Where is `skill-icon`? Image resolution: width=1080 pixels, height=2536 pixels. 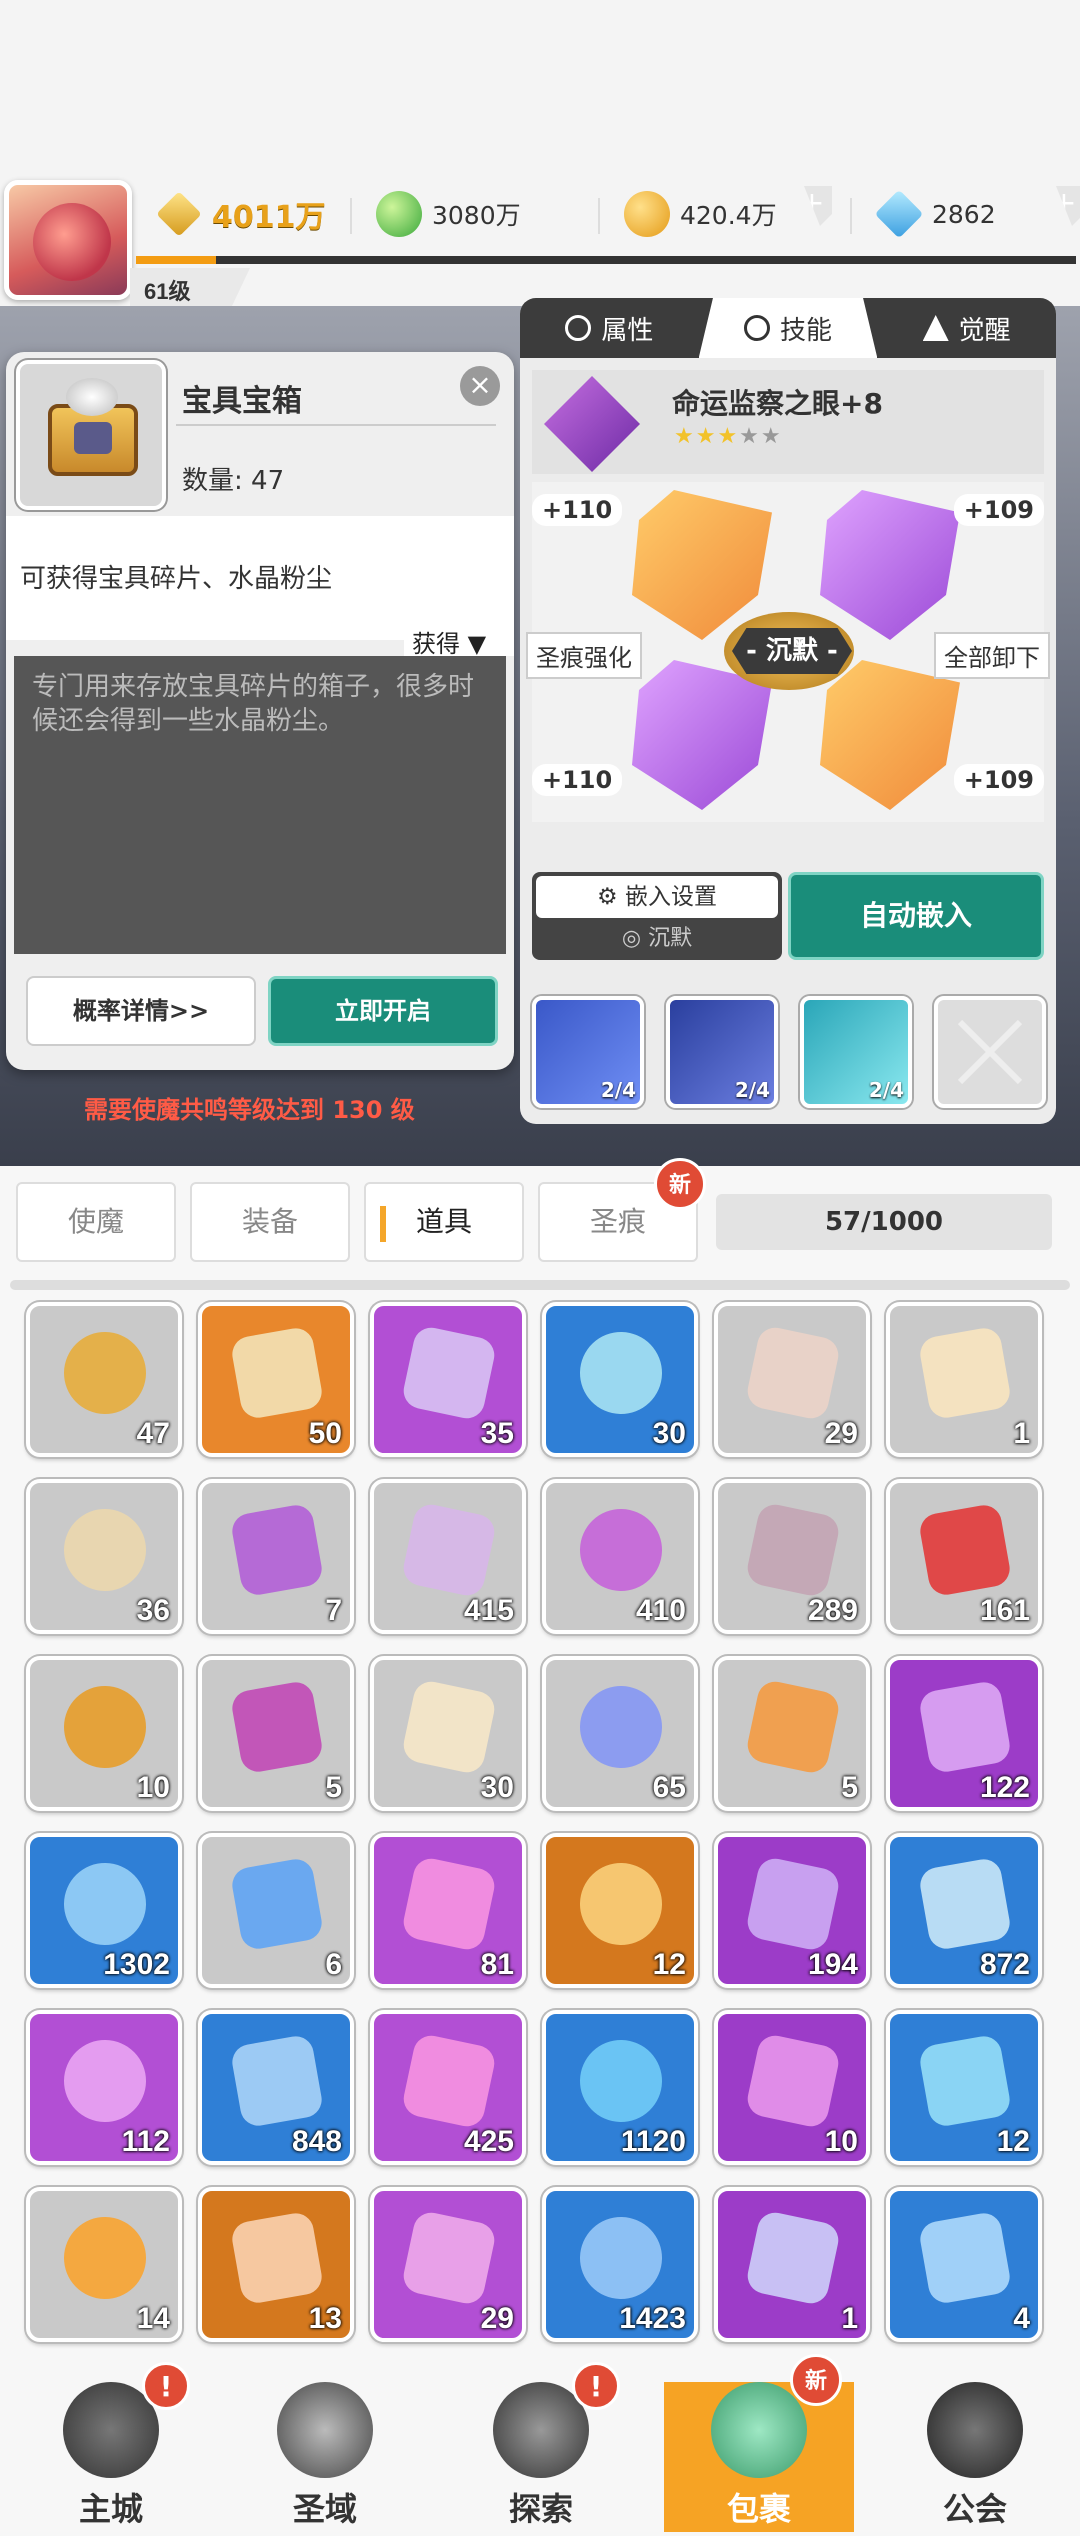
skill-icon is located at coordinates (757, 328).